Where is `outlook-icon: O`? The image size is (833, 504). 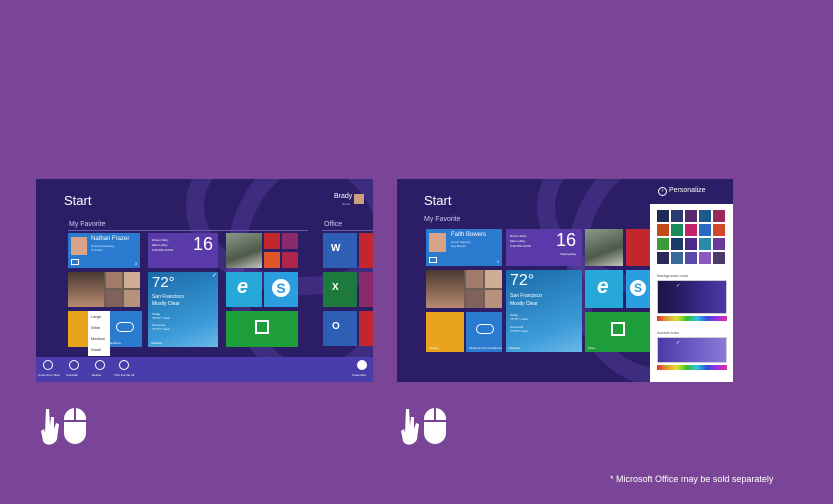
outlook-icon: O is located at coordinates (336, 326).